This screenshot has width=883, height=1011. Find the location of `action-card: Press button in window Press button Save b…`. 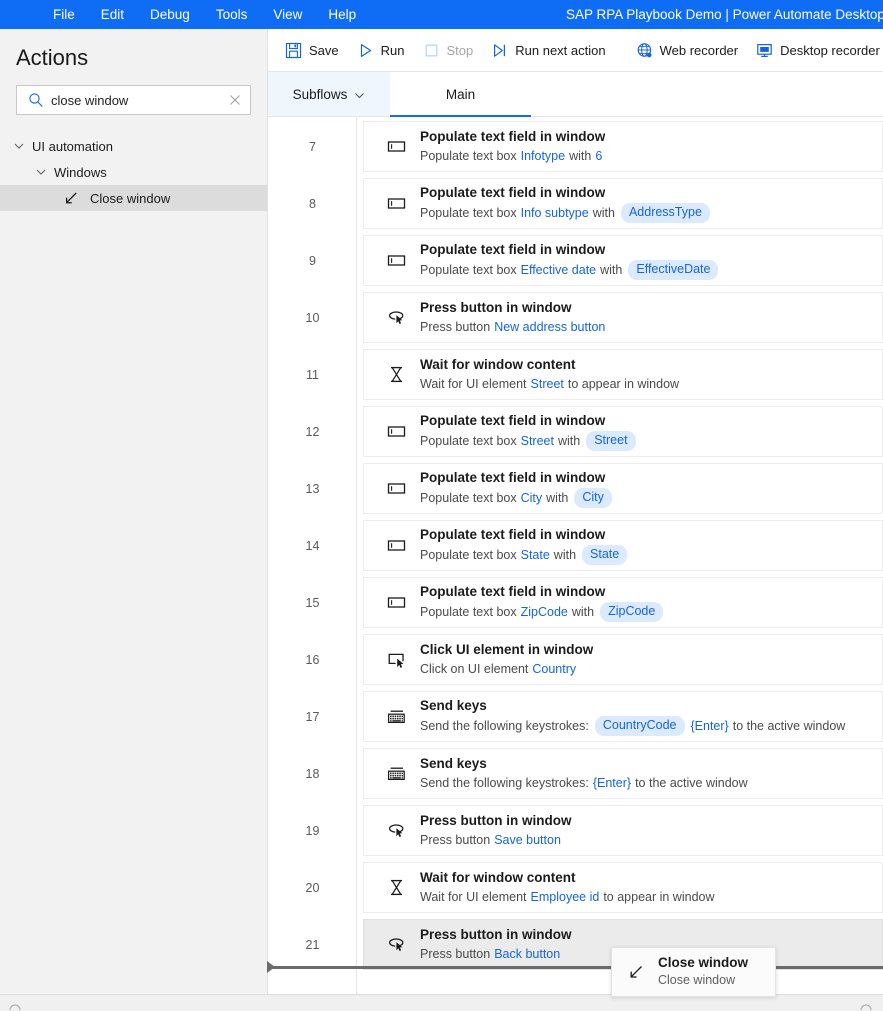

action-card: Press button in window Press button Save b… is located at coordinates (623, 830).